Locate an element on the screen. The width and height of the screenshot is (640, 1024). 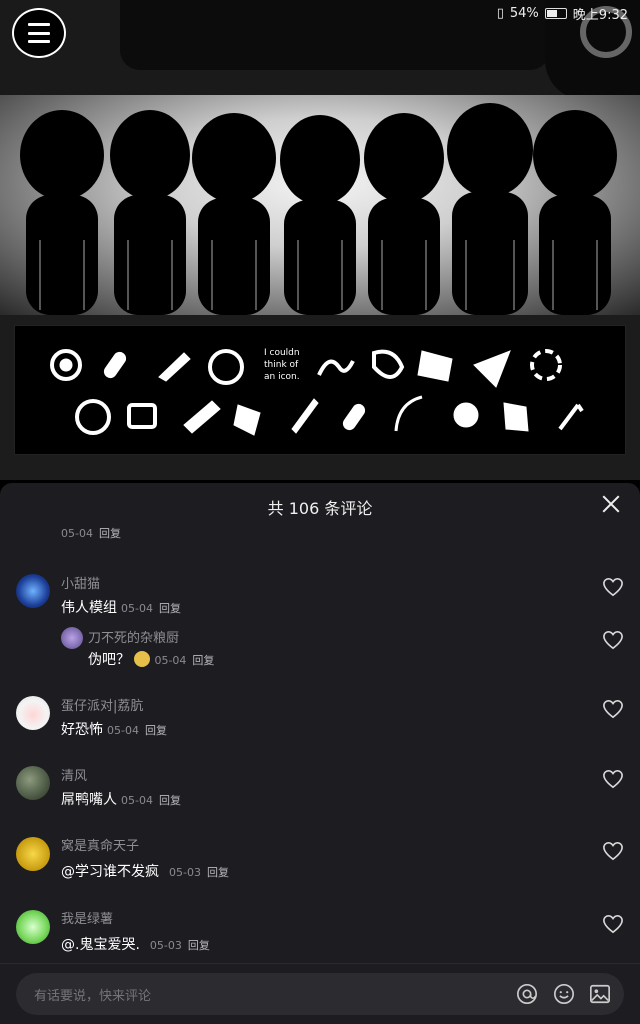
prev-comment-meta: 05-04 回复 is located at coordinates (91, 533).